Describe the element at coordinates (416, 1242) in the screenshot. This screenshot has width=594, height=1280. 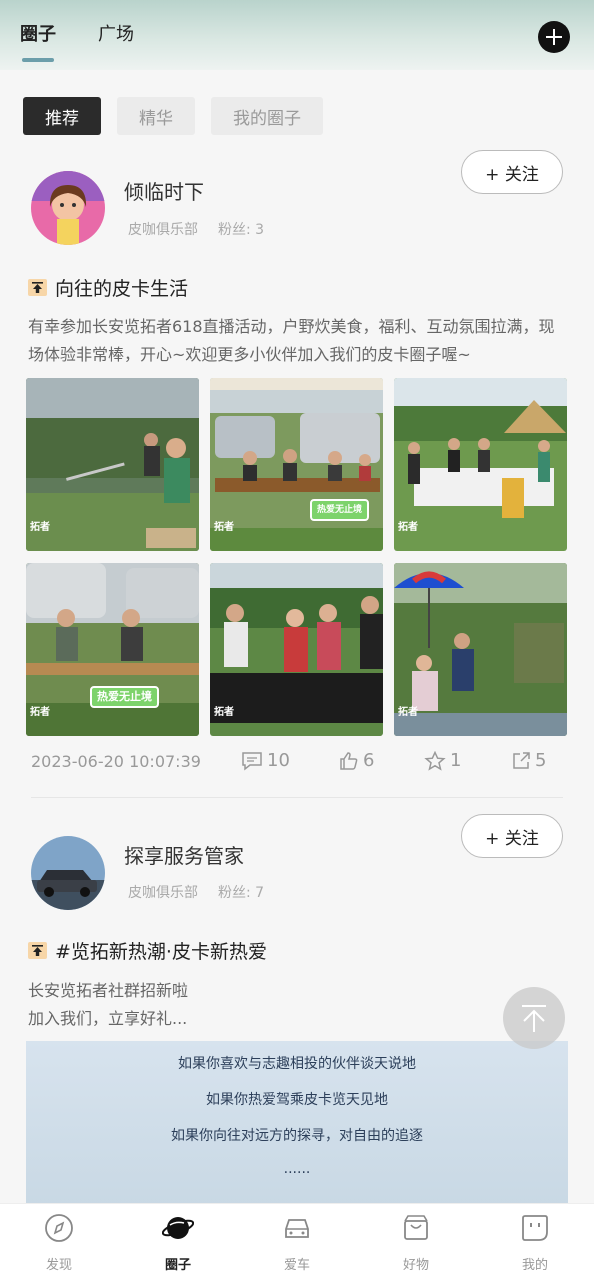
I see `nav-goods: 好物` at that location.